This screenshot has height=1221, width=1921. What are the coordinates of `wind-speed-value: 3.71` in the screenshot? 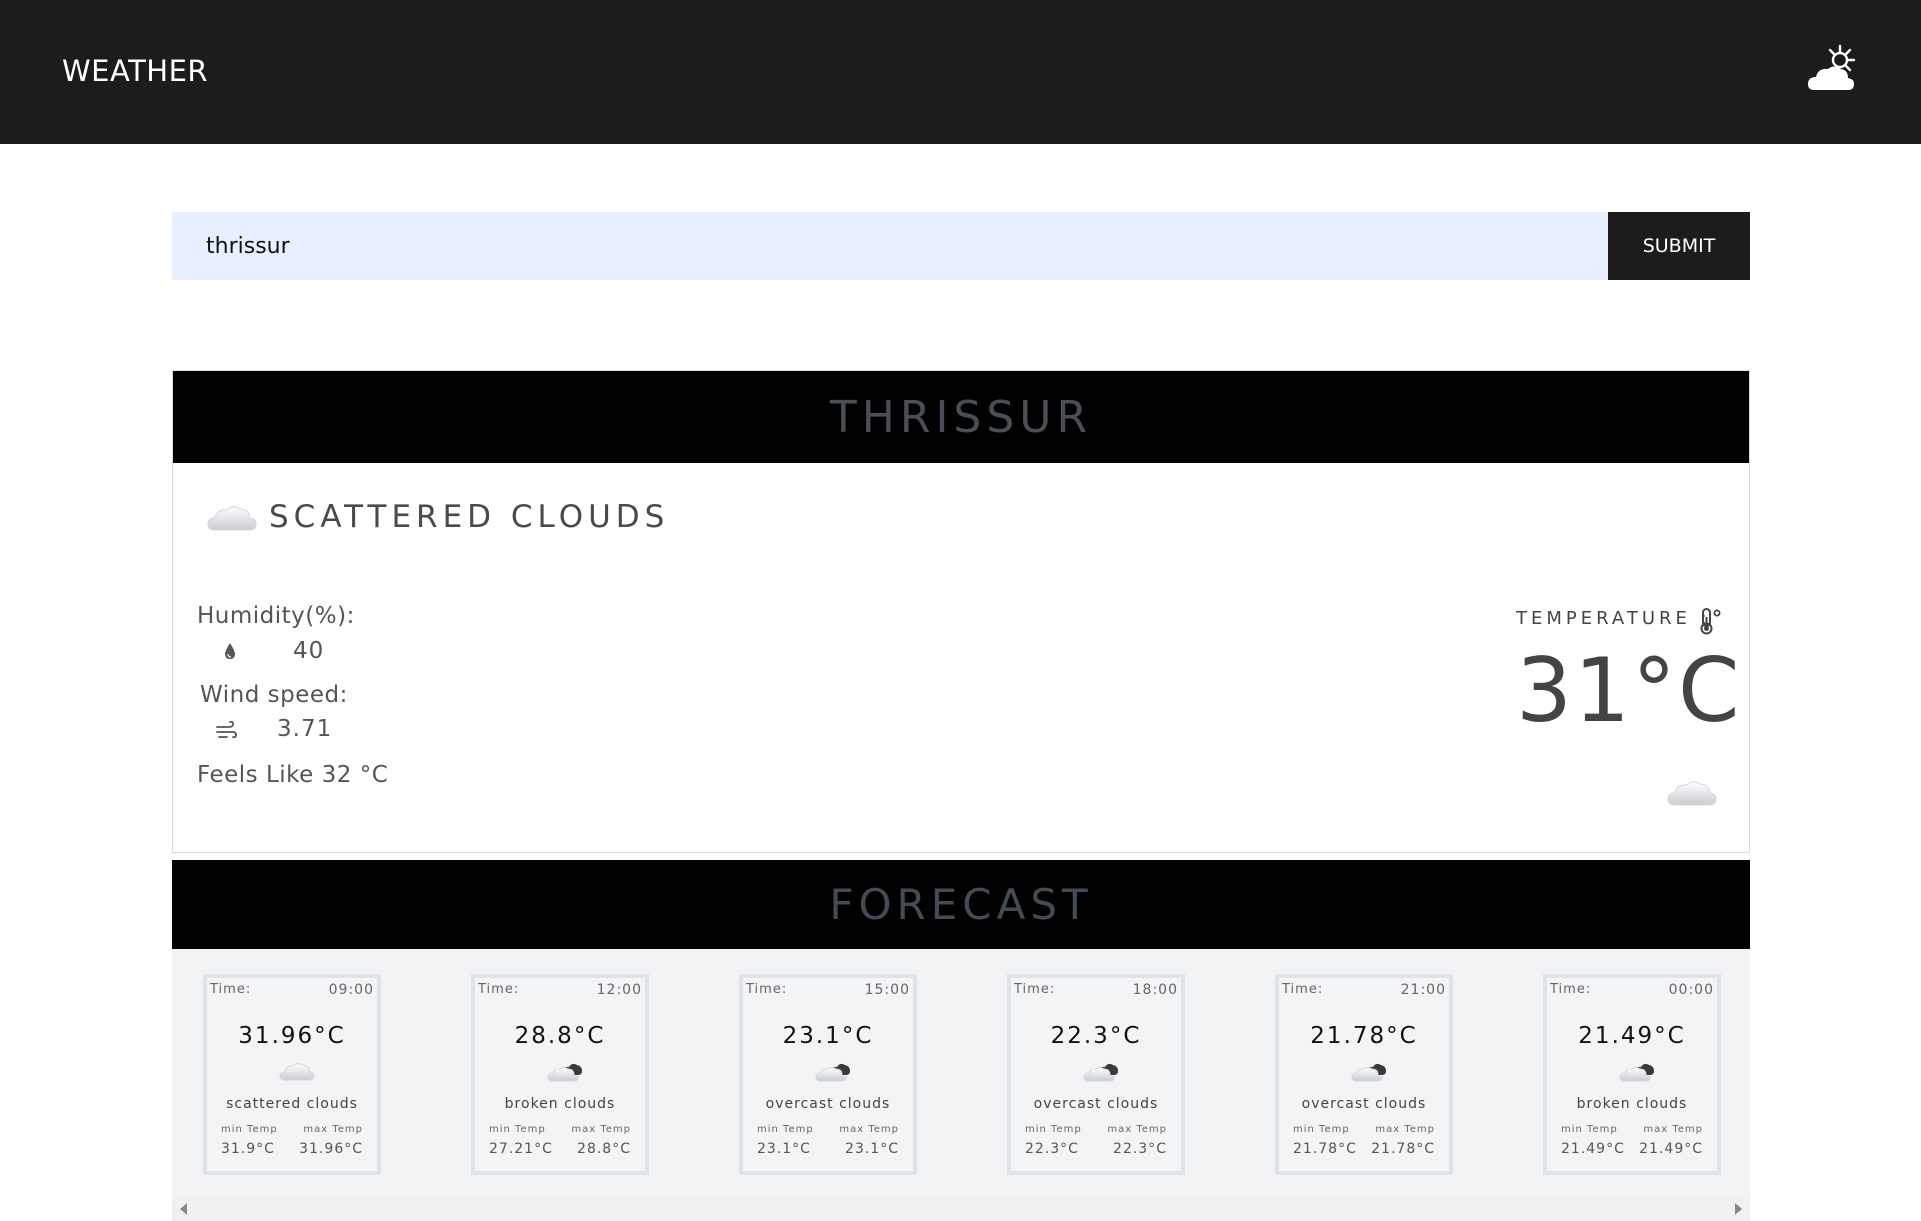 It's located at (305, 729).